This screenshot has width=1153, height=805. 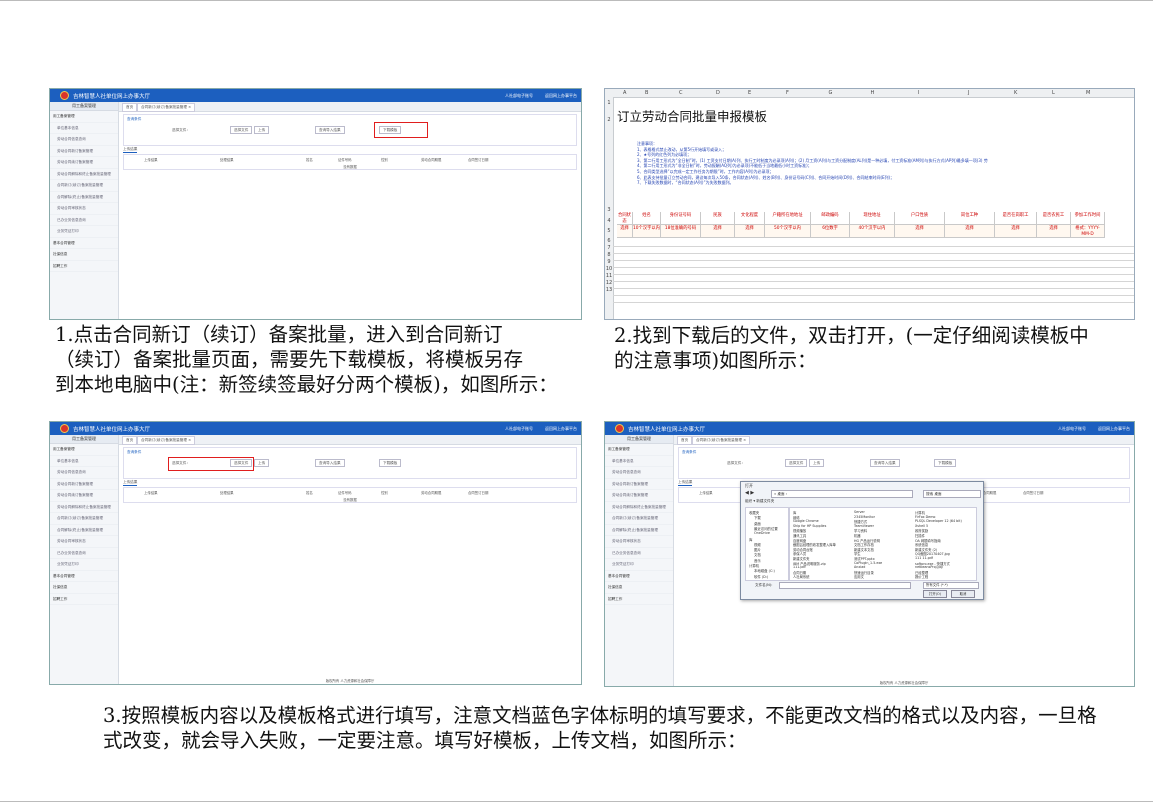 What do you see at coordinates (872, 231) in the screenshot?
I see `header-cell: 40个汉字以内` at bounding box center [872, 231].